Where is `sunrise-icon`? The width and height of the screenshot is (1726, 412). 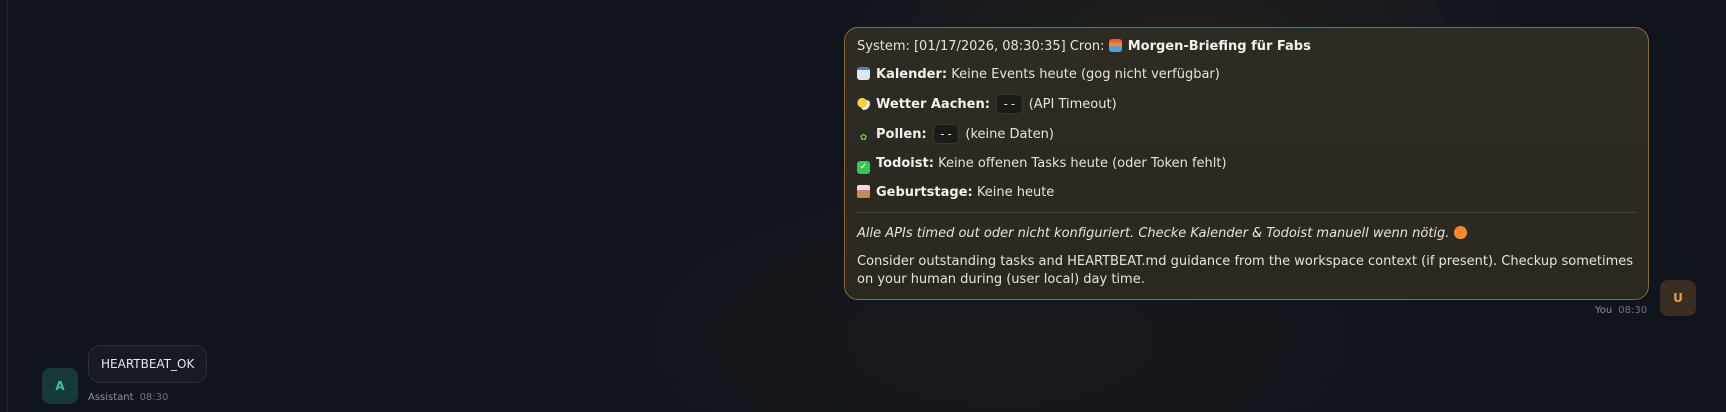
sunrise-icon is located at coordinates (1115, 45).